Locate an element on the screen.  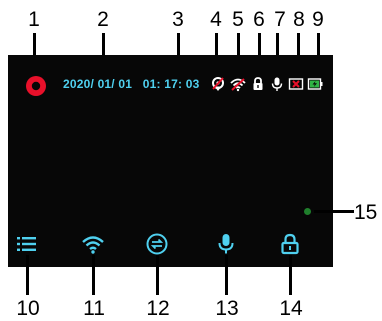
callout-1: 1 is located at coordinates (34, 19).